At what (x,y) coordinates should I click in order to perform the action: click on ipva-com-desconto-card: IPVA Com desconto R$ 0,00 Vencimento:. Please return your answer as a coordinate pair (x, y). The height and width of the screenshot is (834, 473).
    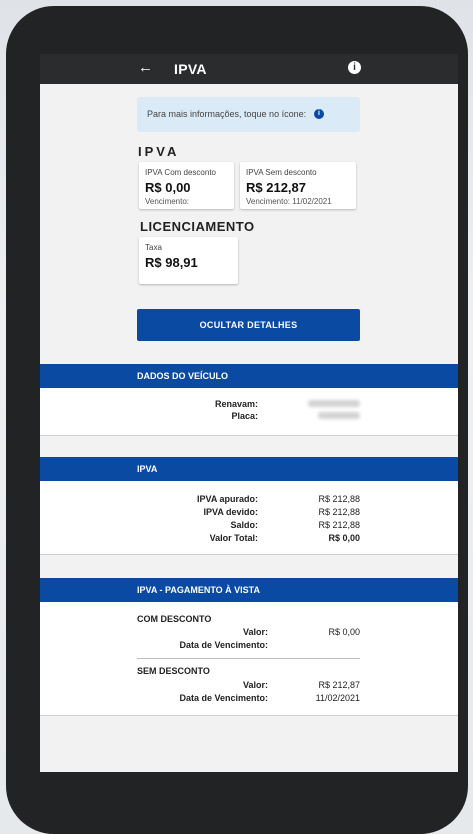
    Looking at the image, I should click on (186, 185).